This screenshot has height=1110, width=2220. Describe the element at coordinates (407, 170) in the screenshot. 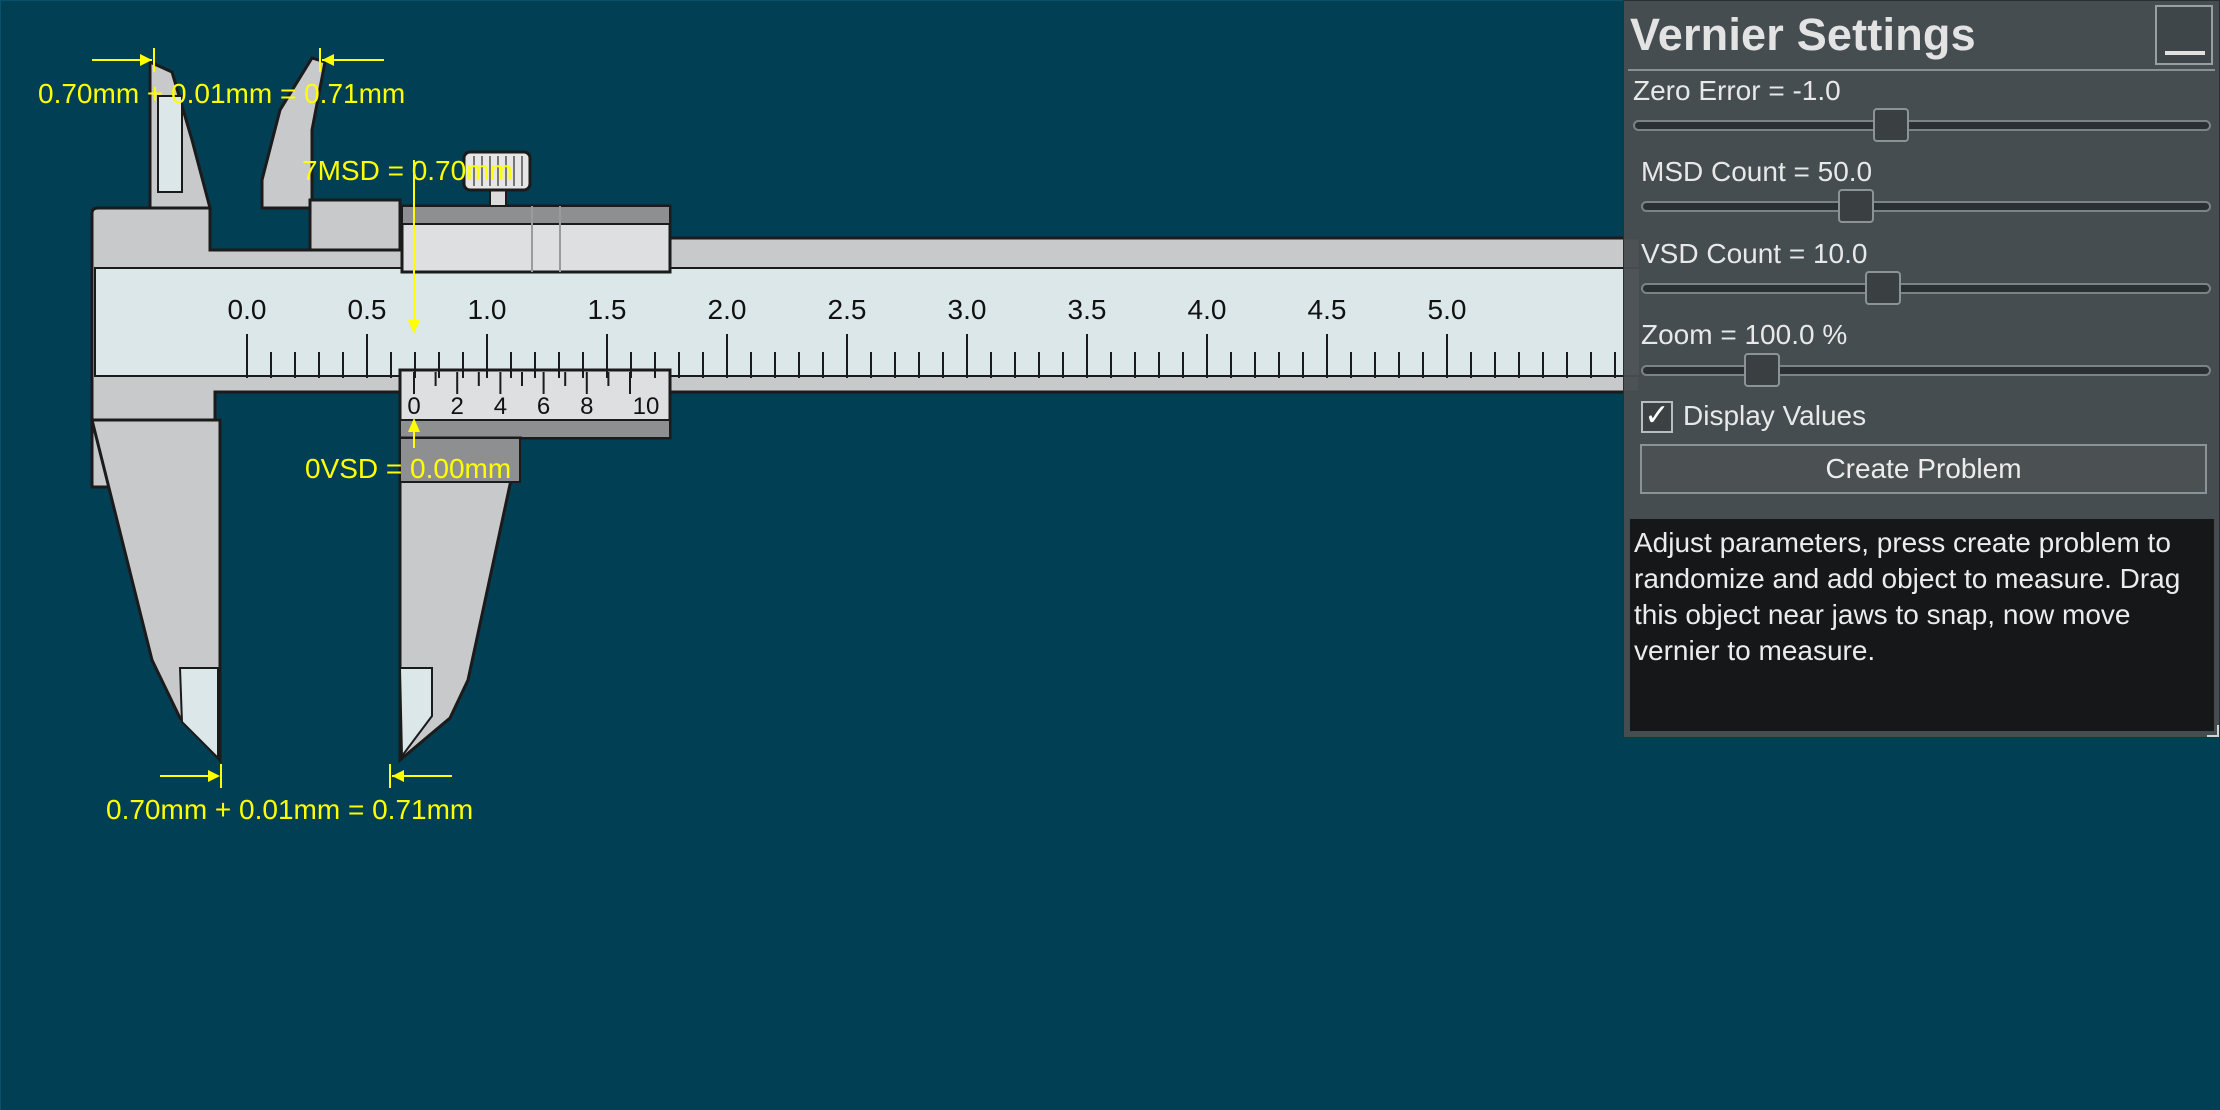

I see `msd-annotation: 7MSD = 0.70mm` at that location.